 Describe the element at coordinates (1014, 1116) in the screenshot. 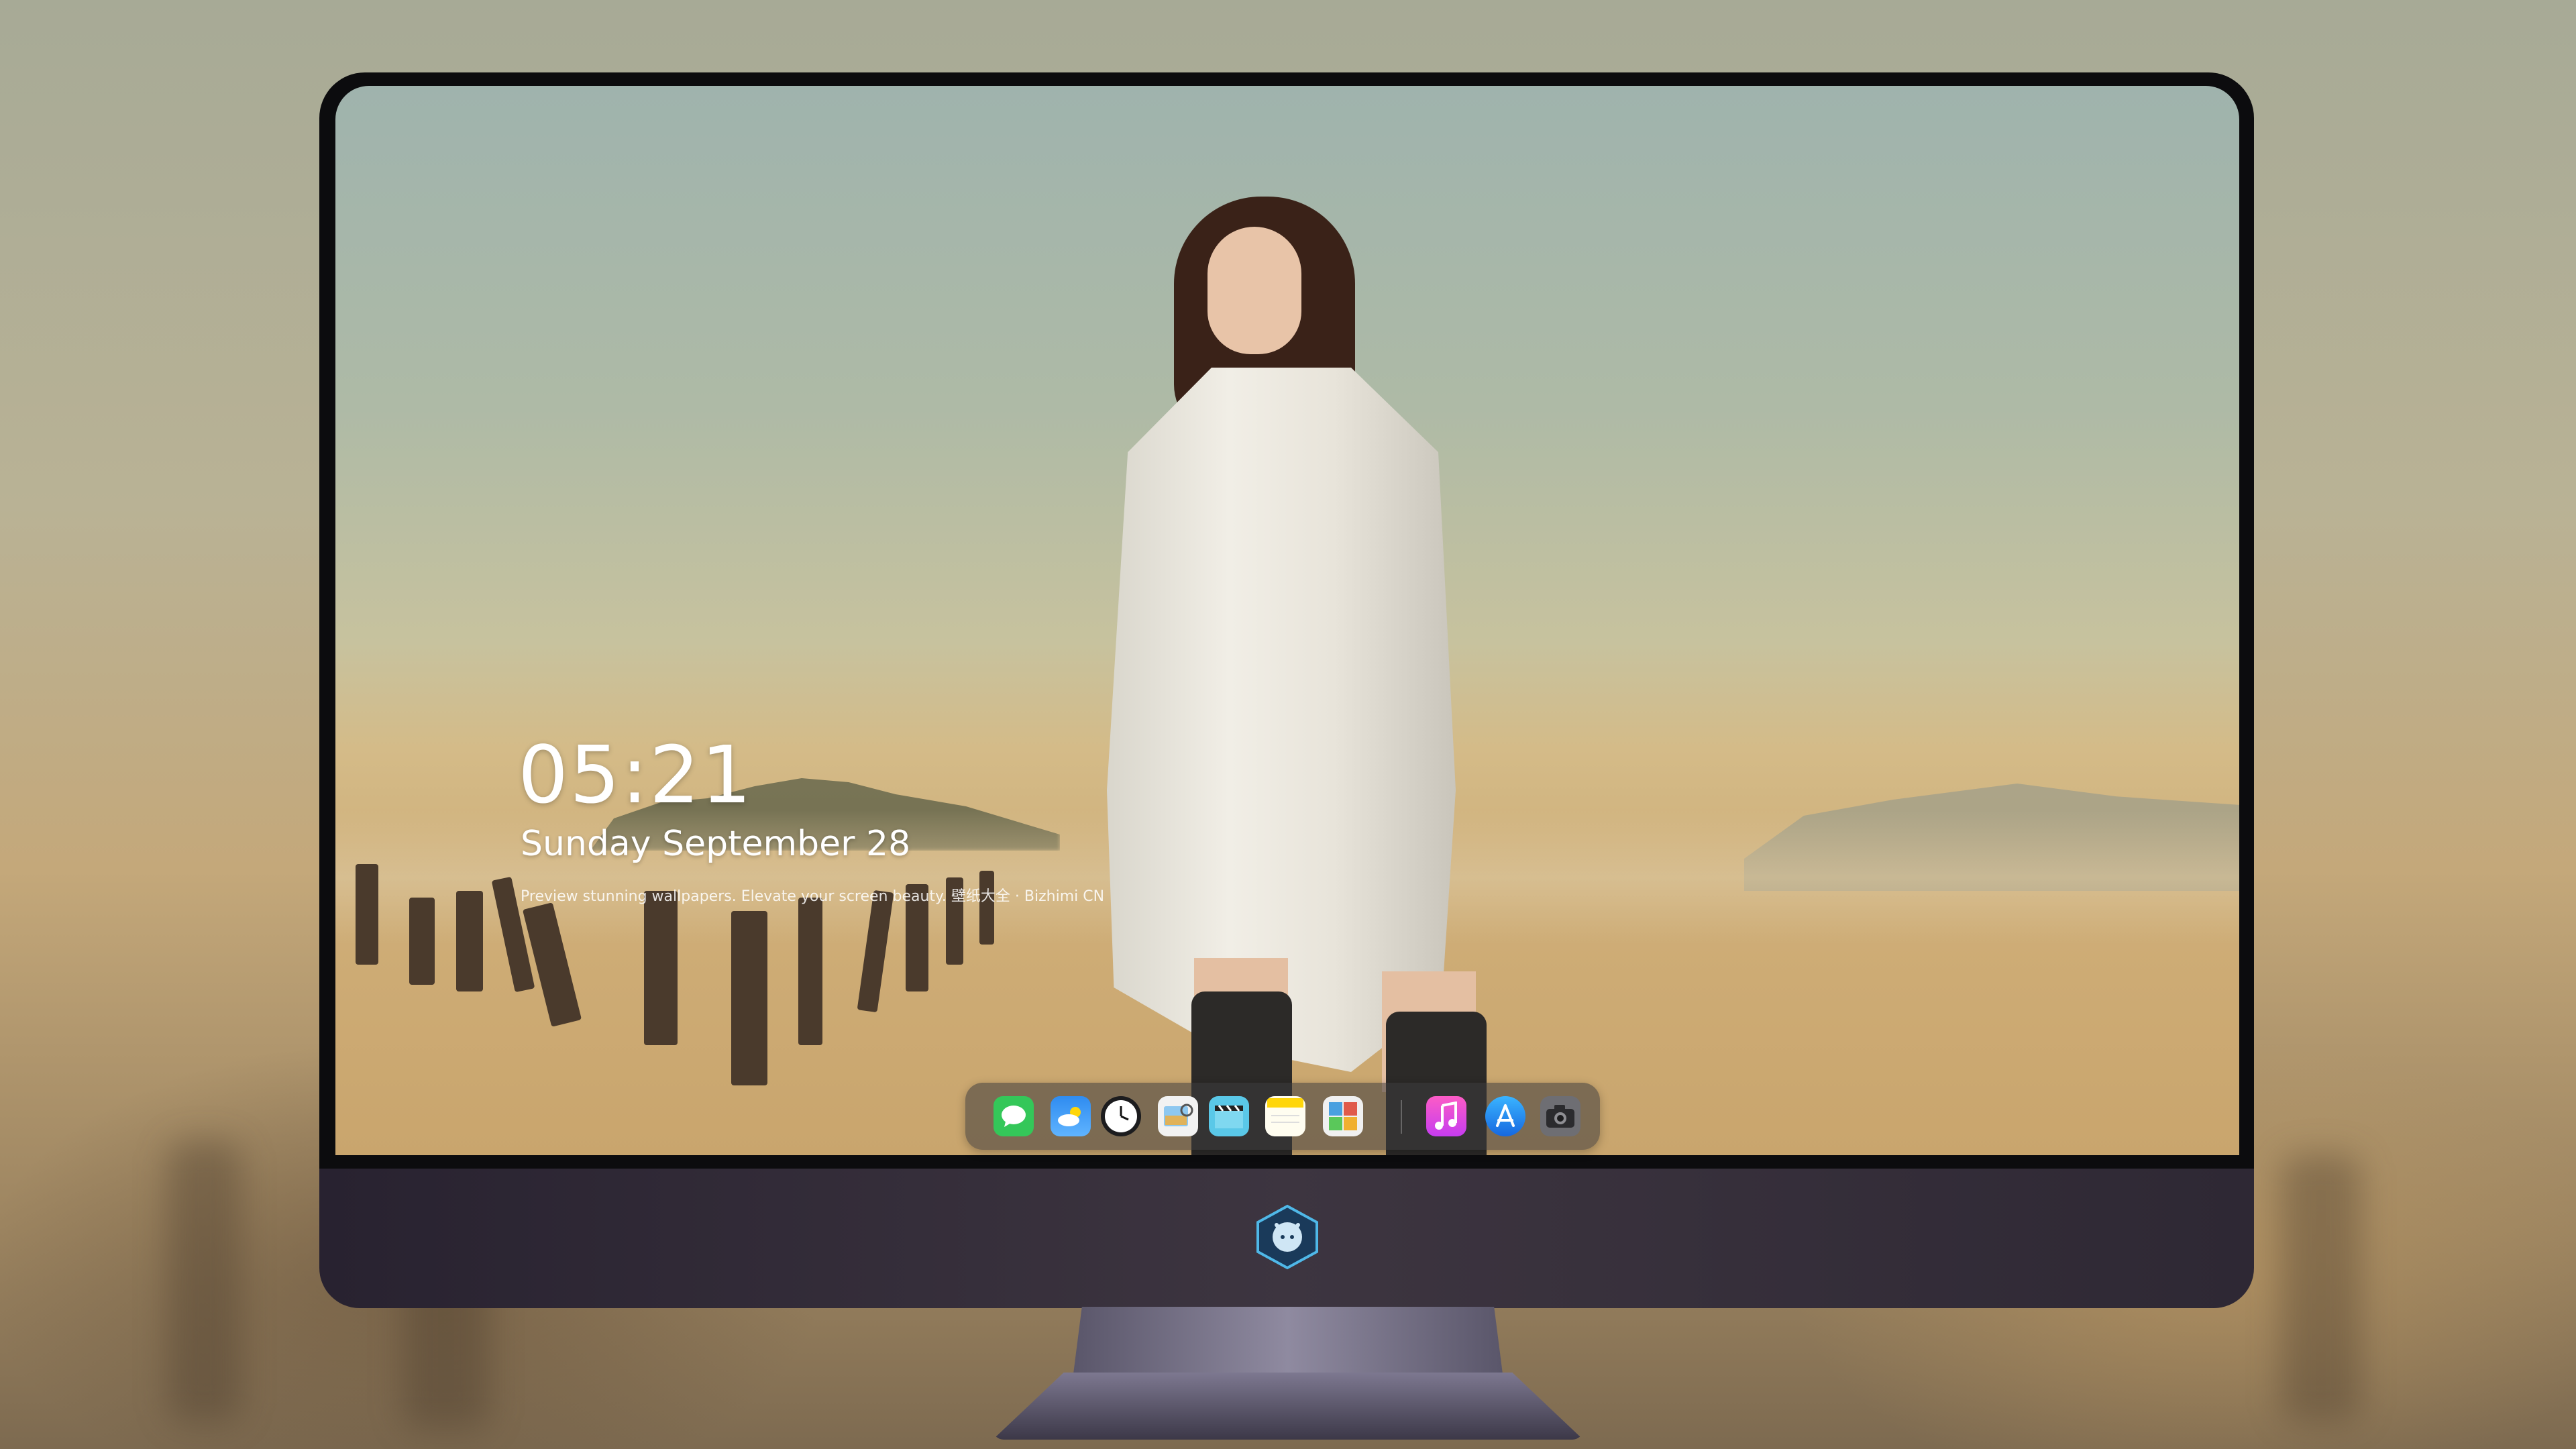

I see `messages-icon` at that location.